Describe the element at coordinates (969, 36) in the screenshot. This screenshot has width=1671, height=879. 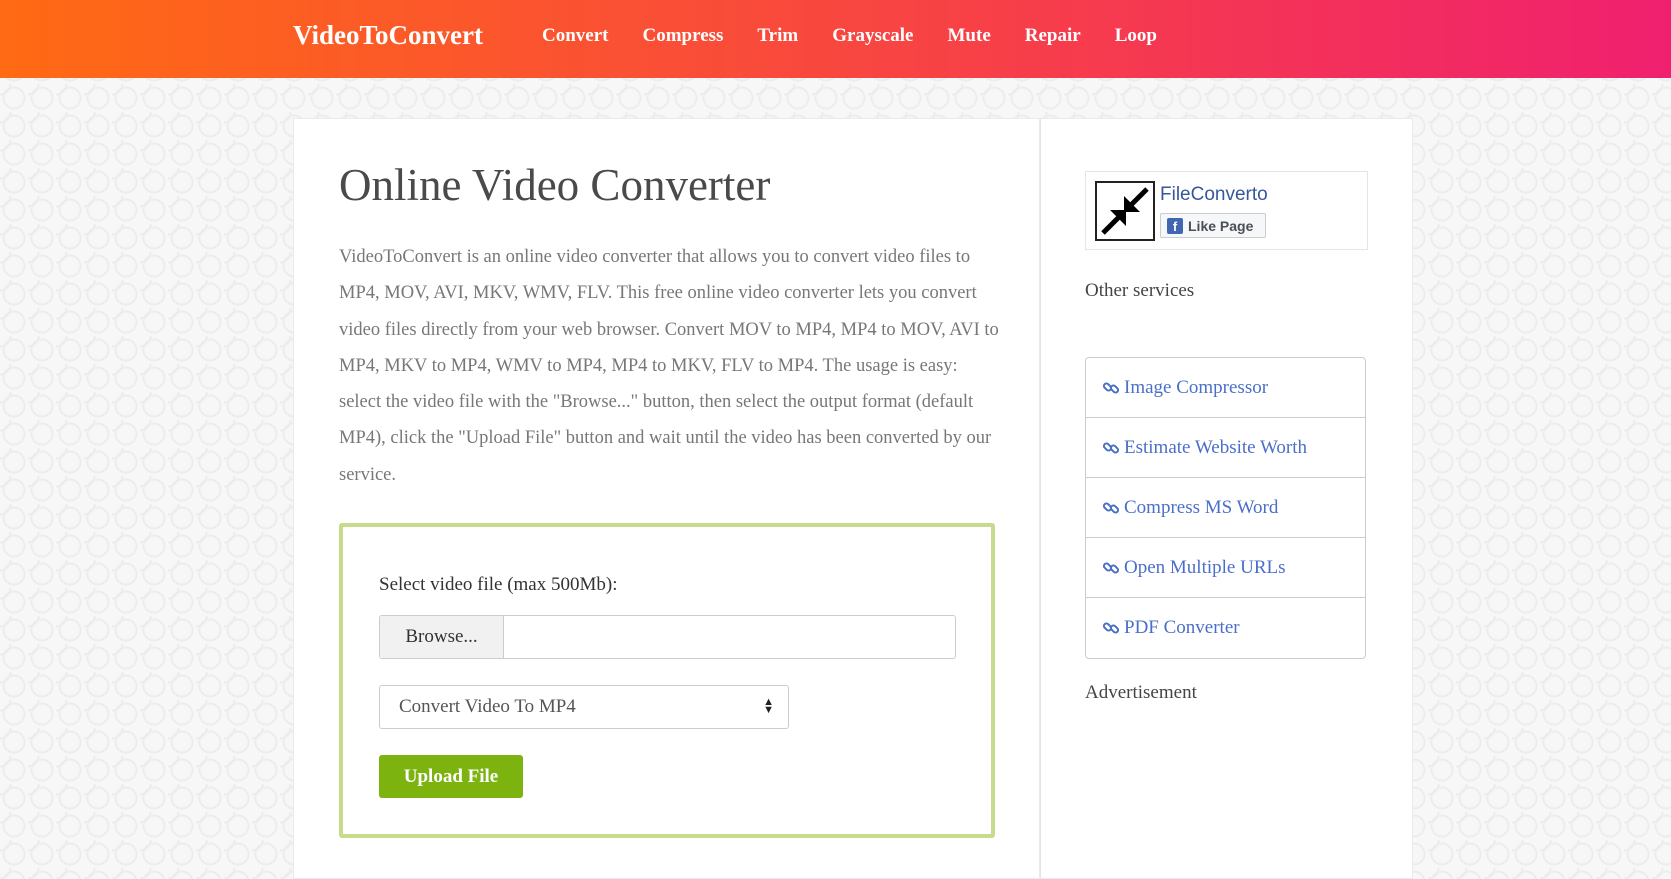
I see `nav-mute: Mute` at that location.